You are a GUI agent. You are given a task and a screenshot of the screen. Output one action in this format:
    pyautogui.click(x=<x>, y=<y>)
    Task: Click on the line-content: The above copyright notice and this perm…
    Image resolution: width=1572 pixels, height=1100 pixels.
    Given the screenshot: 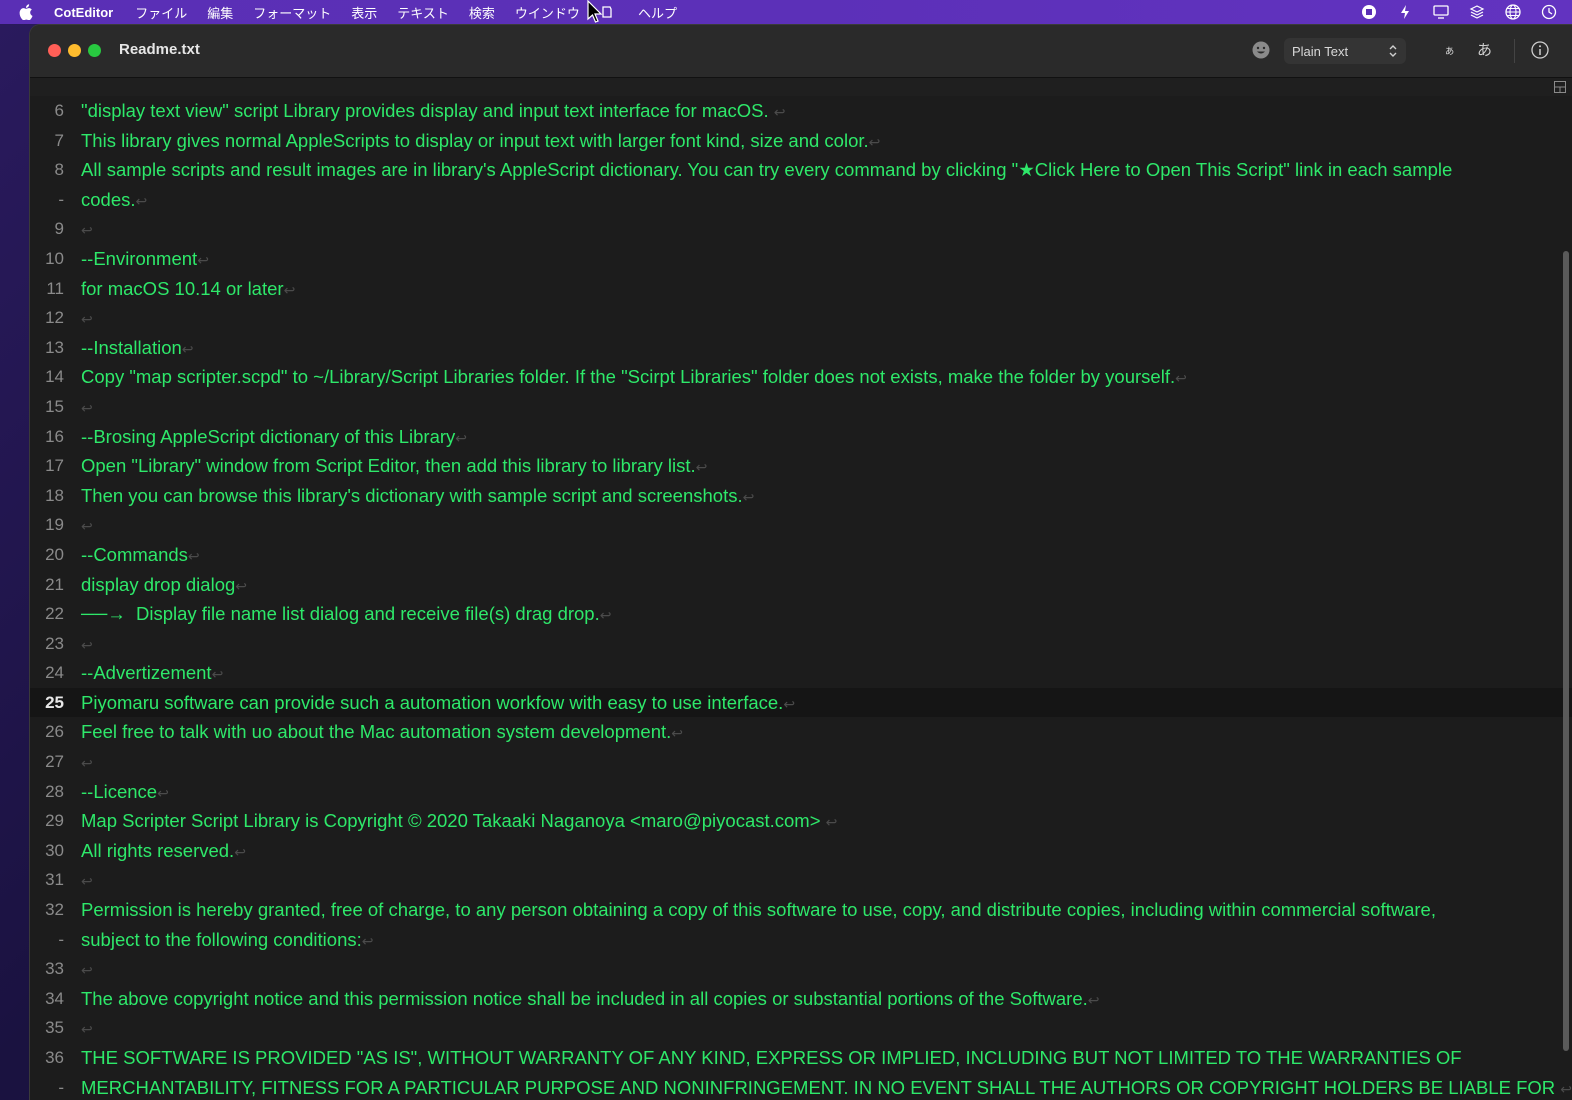 What is the action you would take?
    pyautogui.click(x=584, y=998)
    